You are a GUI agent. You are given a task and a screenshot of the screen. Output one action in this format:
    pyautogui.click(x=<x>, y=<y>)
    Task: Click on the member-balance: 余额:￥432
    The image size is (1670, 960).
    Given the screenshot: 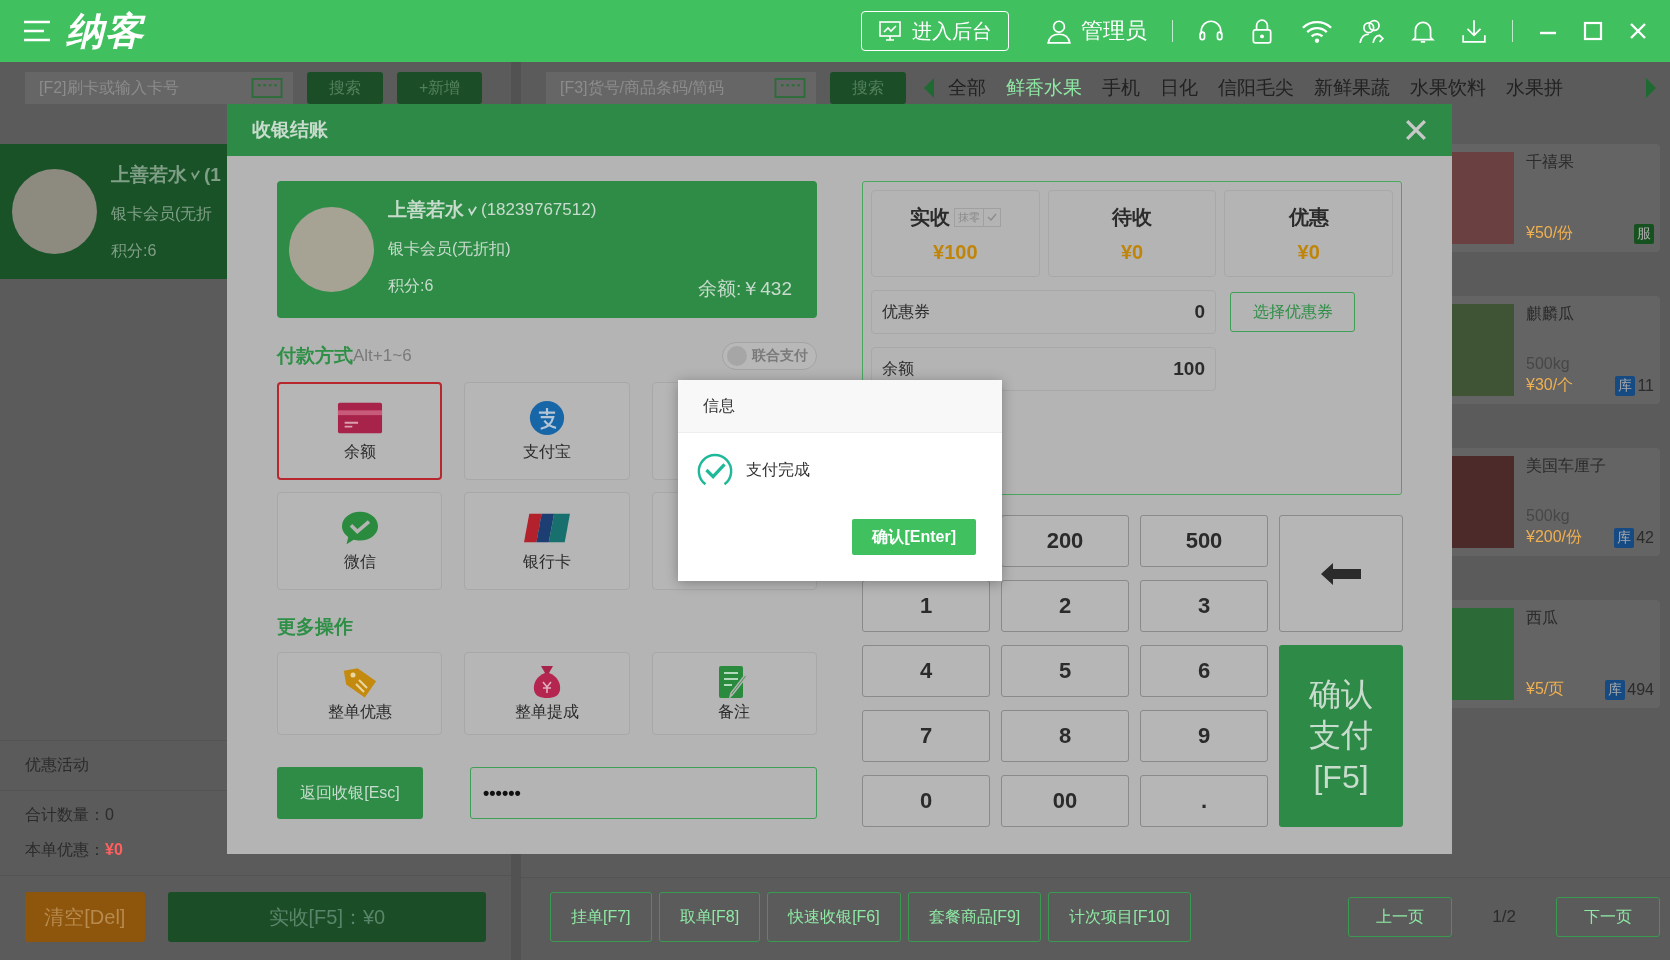 What is the action you would take?
    pyautogui.click(x=745, y=289)
    